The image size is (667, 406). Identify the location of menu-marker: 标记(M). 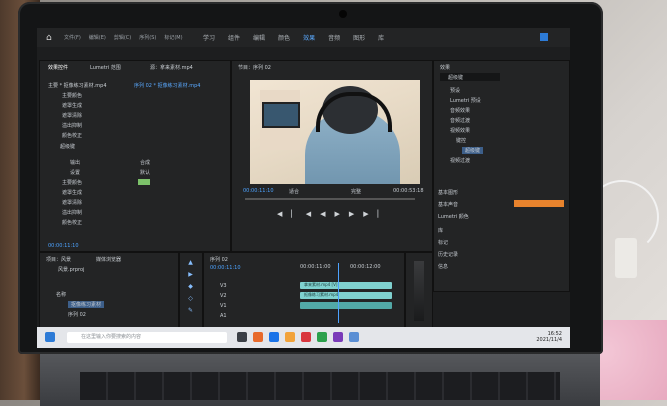
(173, 37).